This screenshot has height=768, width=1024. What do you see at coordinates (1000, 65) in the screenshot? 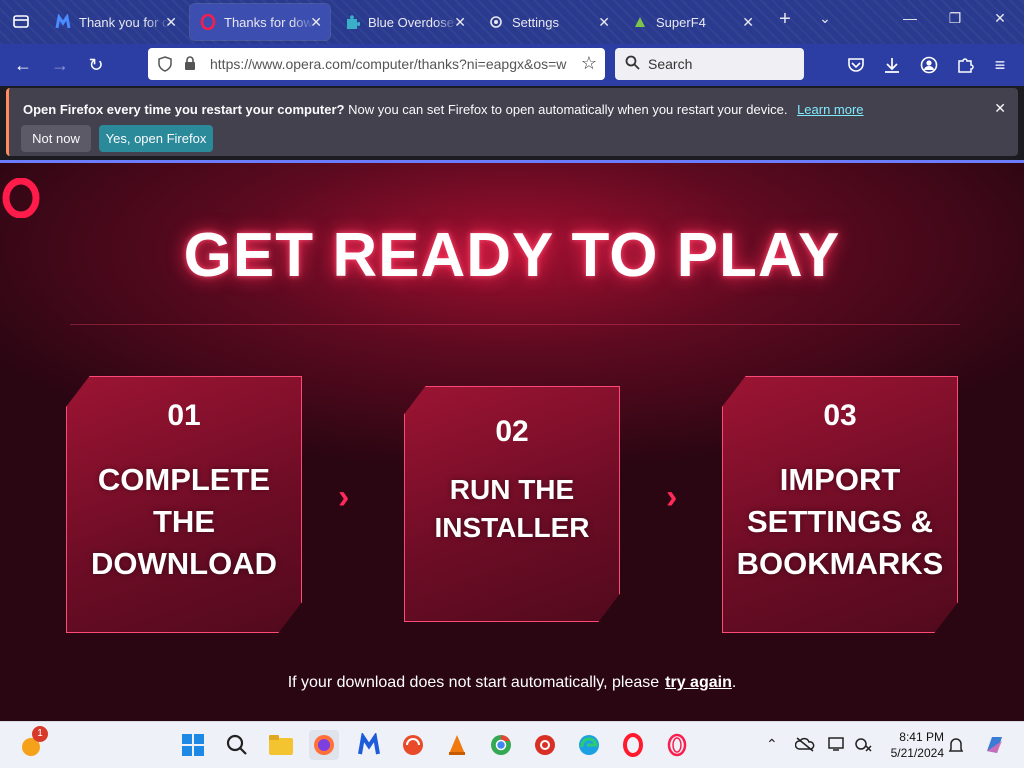
I see `menu-icon: ≡` at bounding box center [1000, 65].